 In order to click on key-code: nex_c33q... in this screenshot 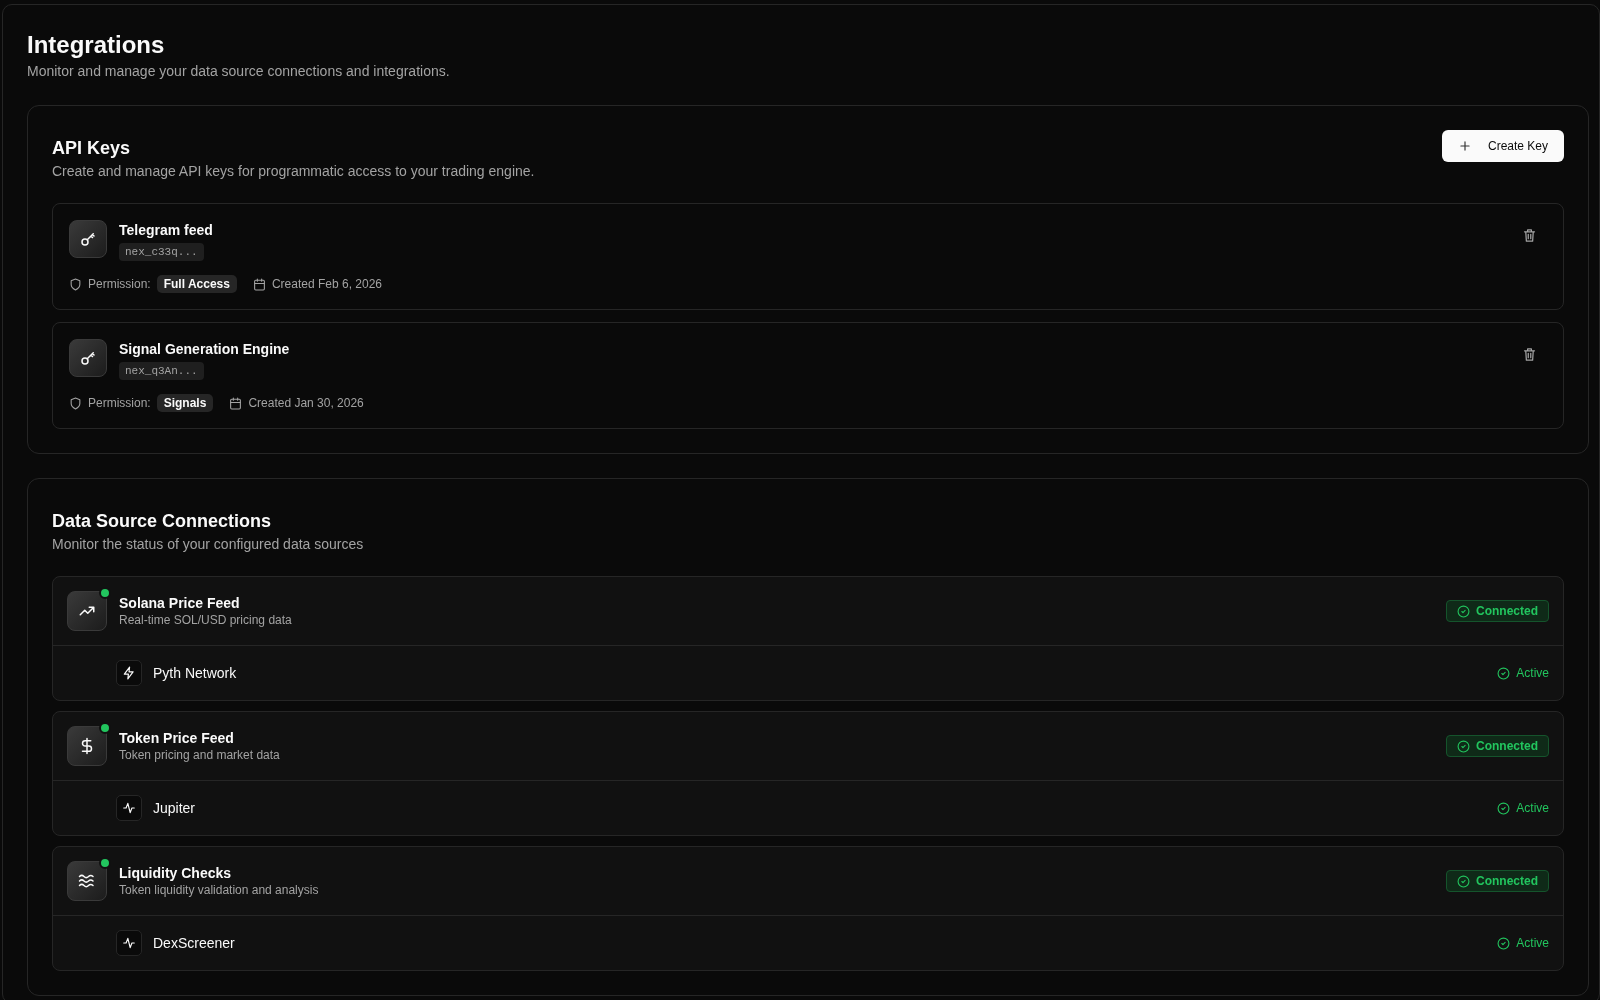, I will do `click(161, 252)`.